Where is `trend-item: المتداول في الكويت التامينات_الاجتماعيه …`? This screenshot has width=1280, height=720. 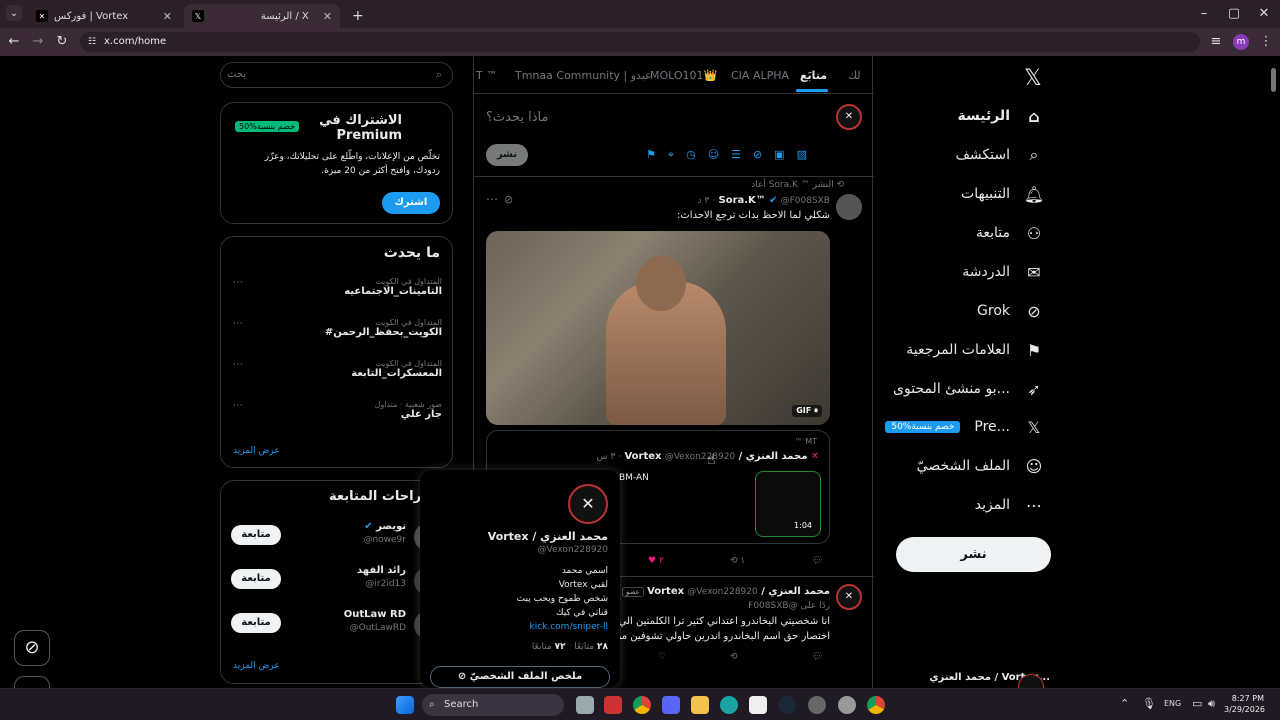 trend-item: المتداول في الكويت التامينات_الاجتماعيه … is located at coordinates (336, 287).